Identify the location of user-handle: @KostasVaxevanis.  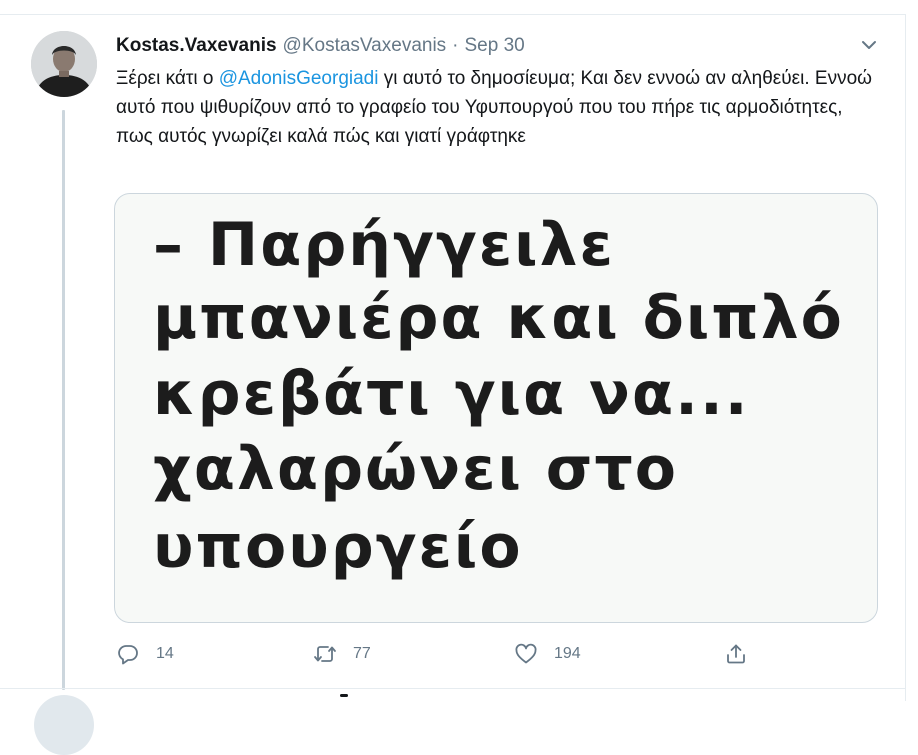
(365, 45).